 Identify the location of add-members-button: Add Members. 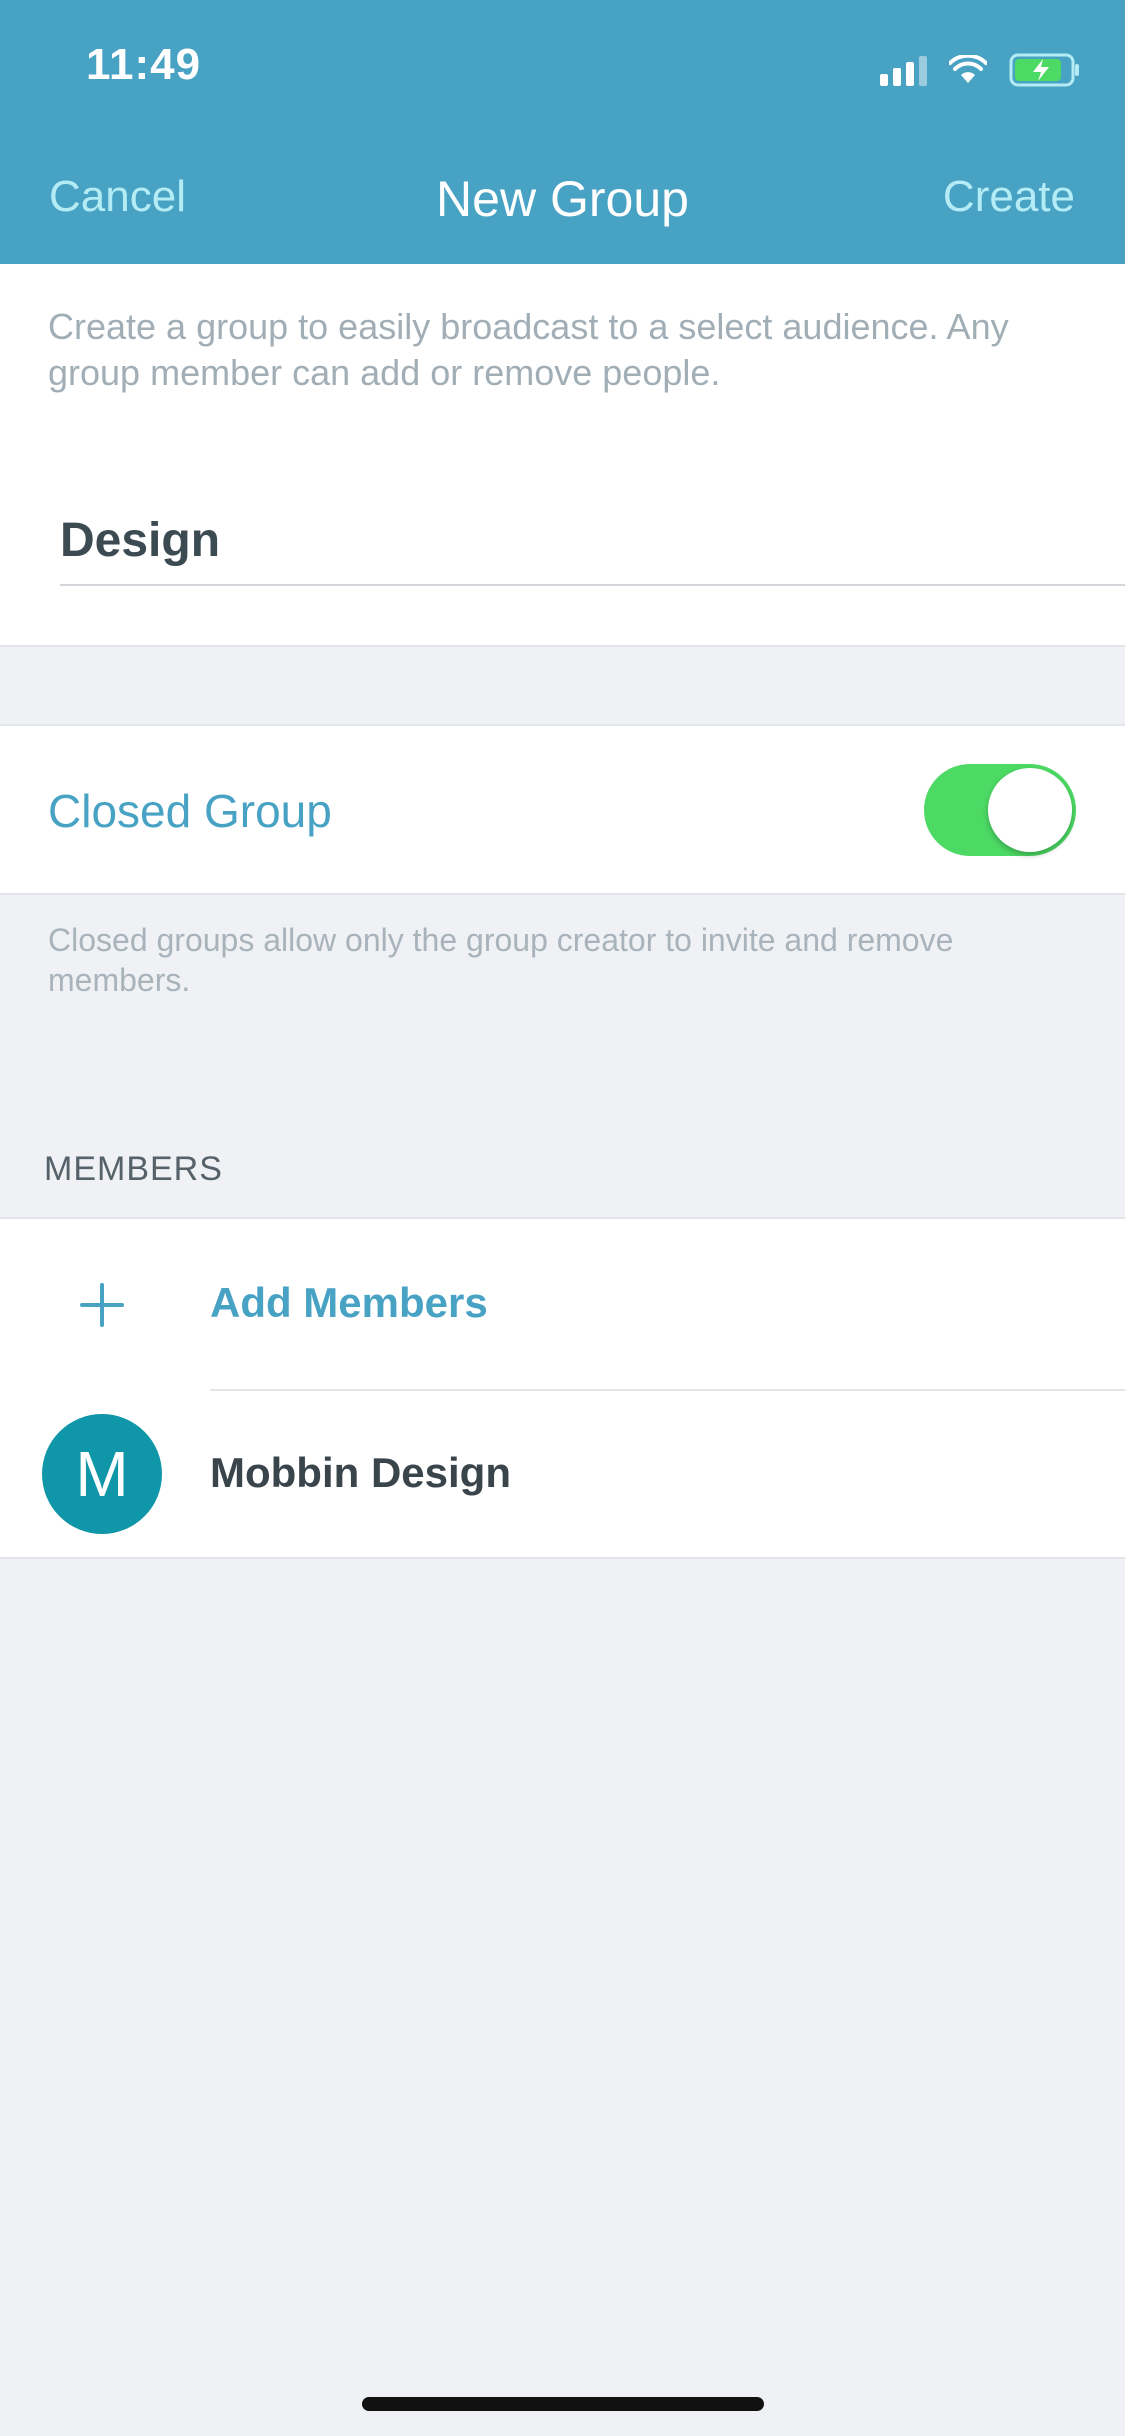
(562, 1304).